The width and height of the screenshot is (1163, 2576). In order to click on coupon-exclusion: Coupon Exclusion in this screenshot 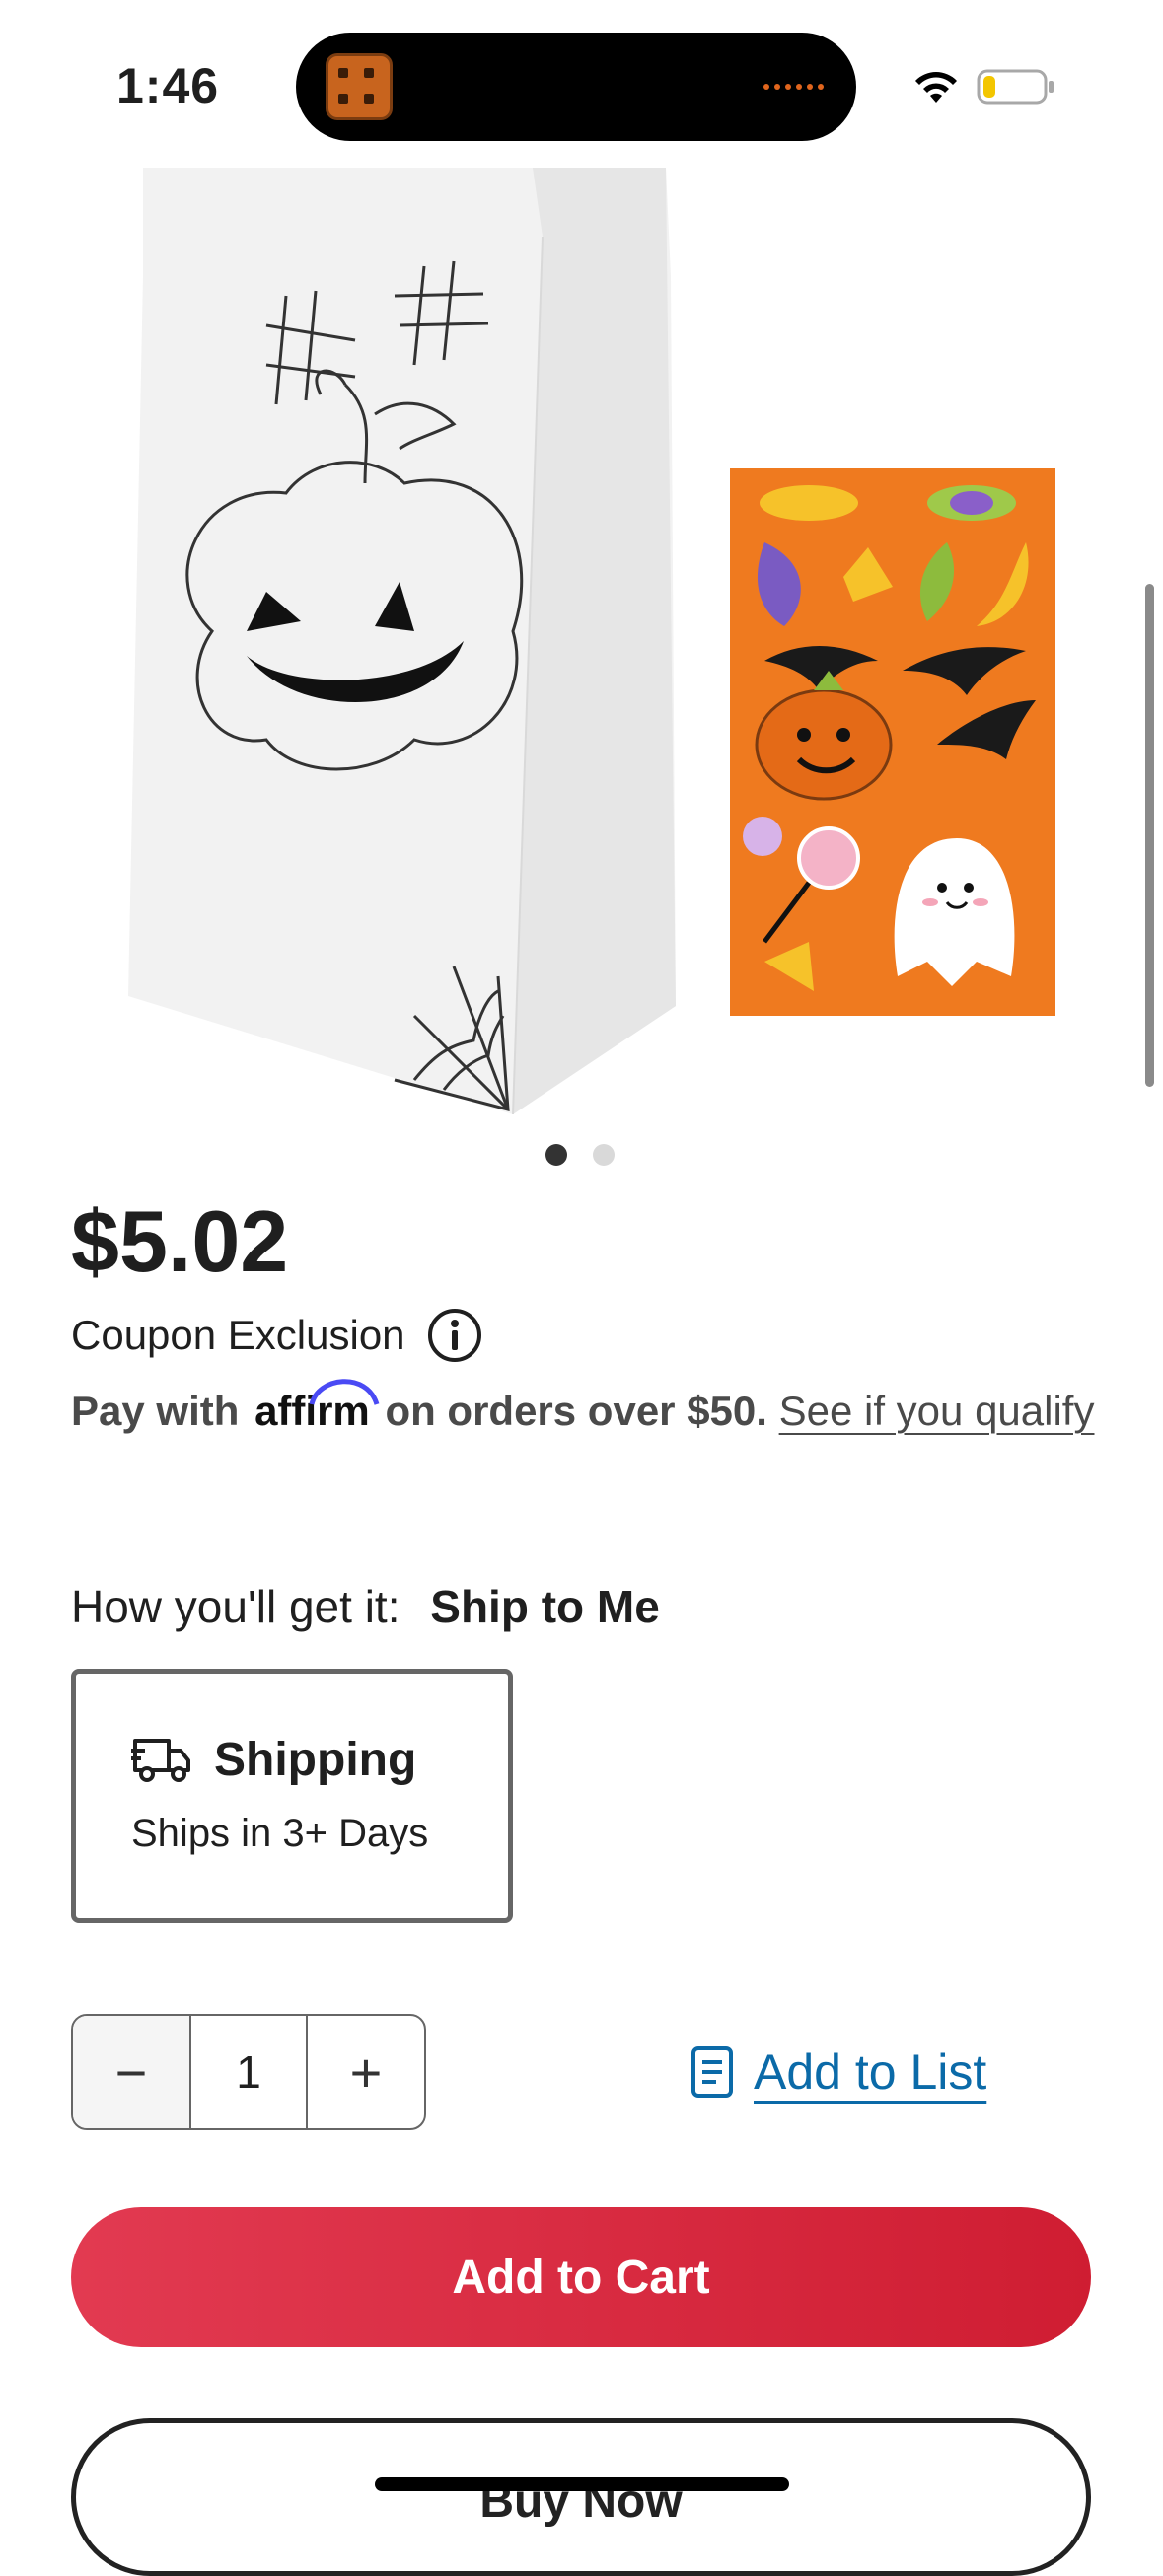, I will do `click(276, 1335)`.